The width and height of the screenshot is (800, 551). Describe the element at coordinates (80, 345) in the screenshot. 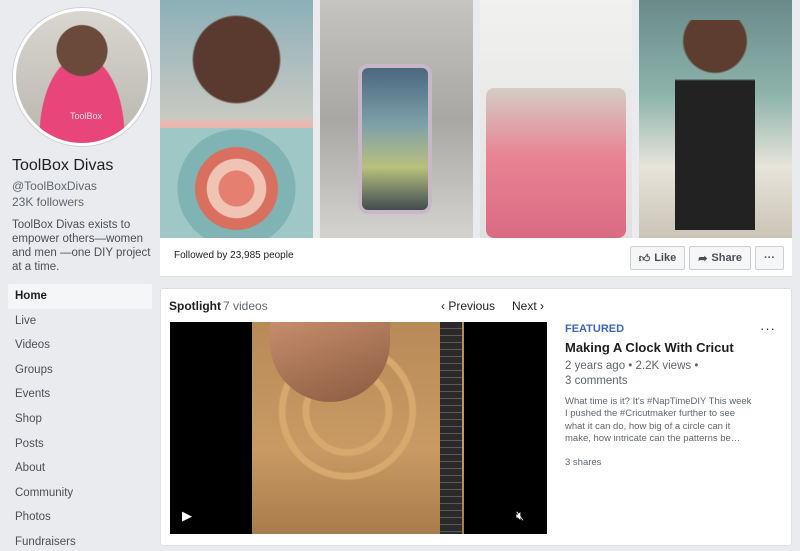

I see `nav-item-videos: Videos` at that location.